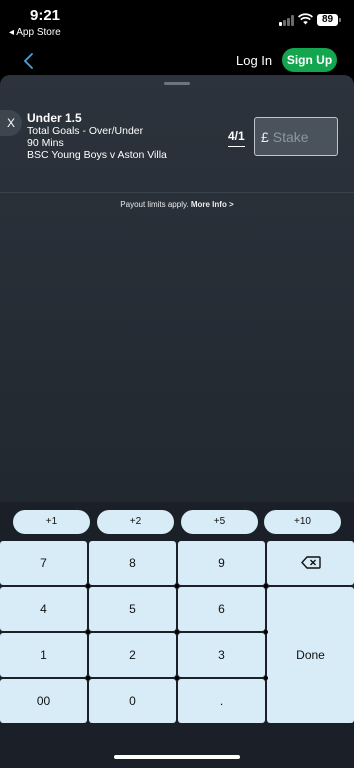  What do you see at coordinates (97, 155) in the screenshot?
I see `selection-event: BSC Young Boys v Aston Villa` at bounding box center [97, 155].